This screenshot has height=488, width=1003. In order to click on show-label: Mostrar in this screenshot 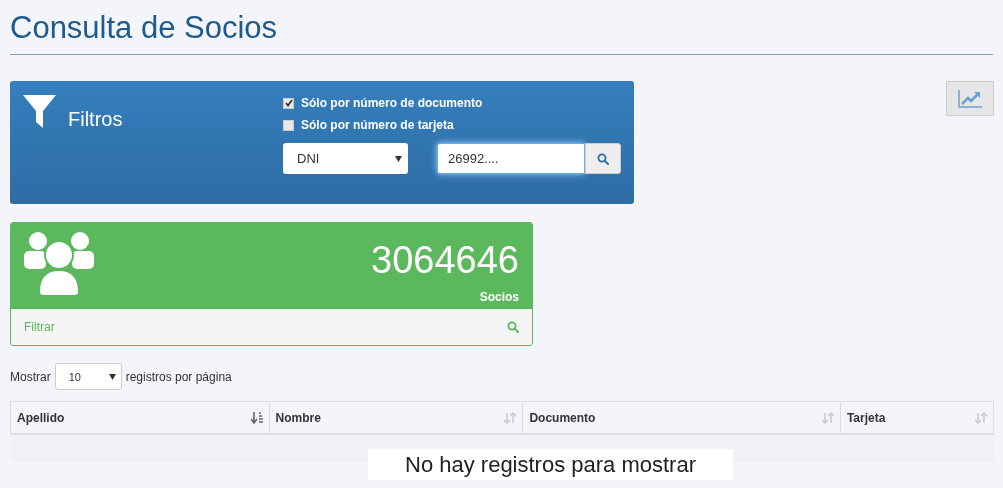, I will do `click(30, 376)`.